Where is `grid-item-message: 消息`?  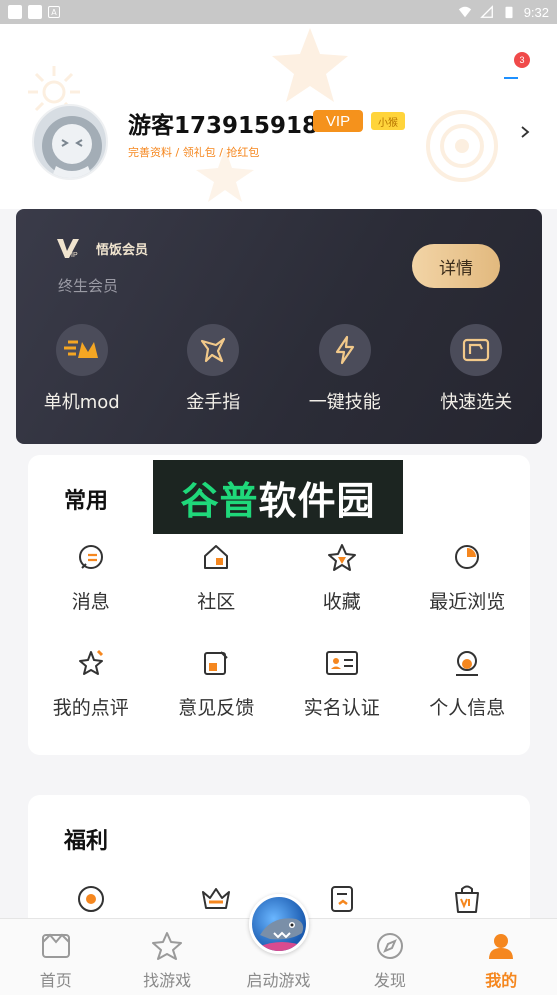
grid-item-message: 消息 is located at coordinates (91, 592).